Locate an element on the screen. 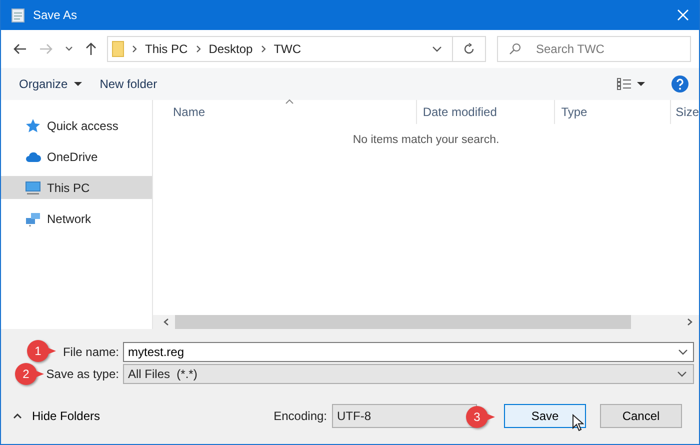 The image size is (700, 445). monitor-icon is located at coordinates (33, 188).